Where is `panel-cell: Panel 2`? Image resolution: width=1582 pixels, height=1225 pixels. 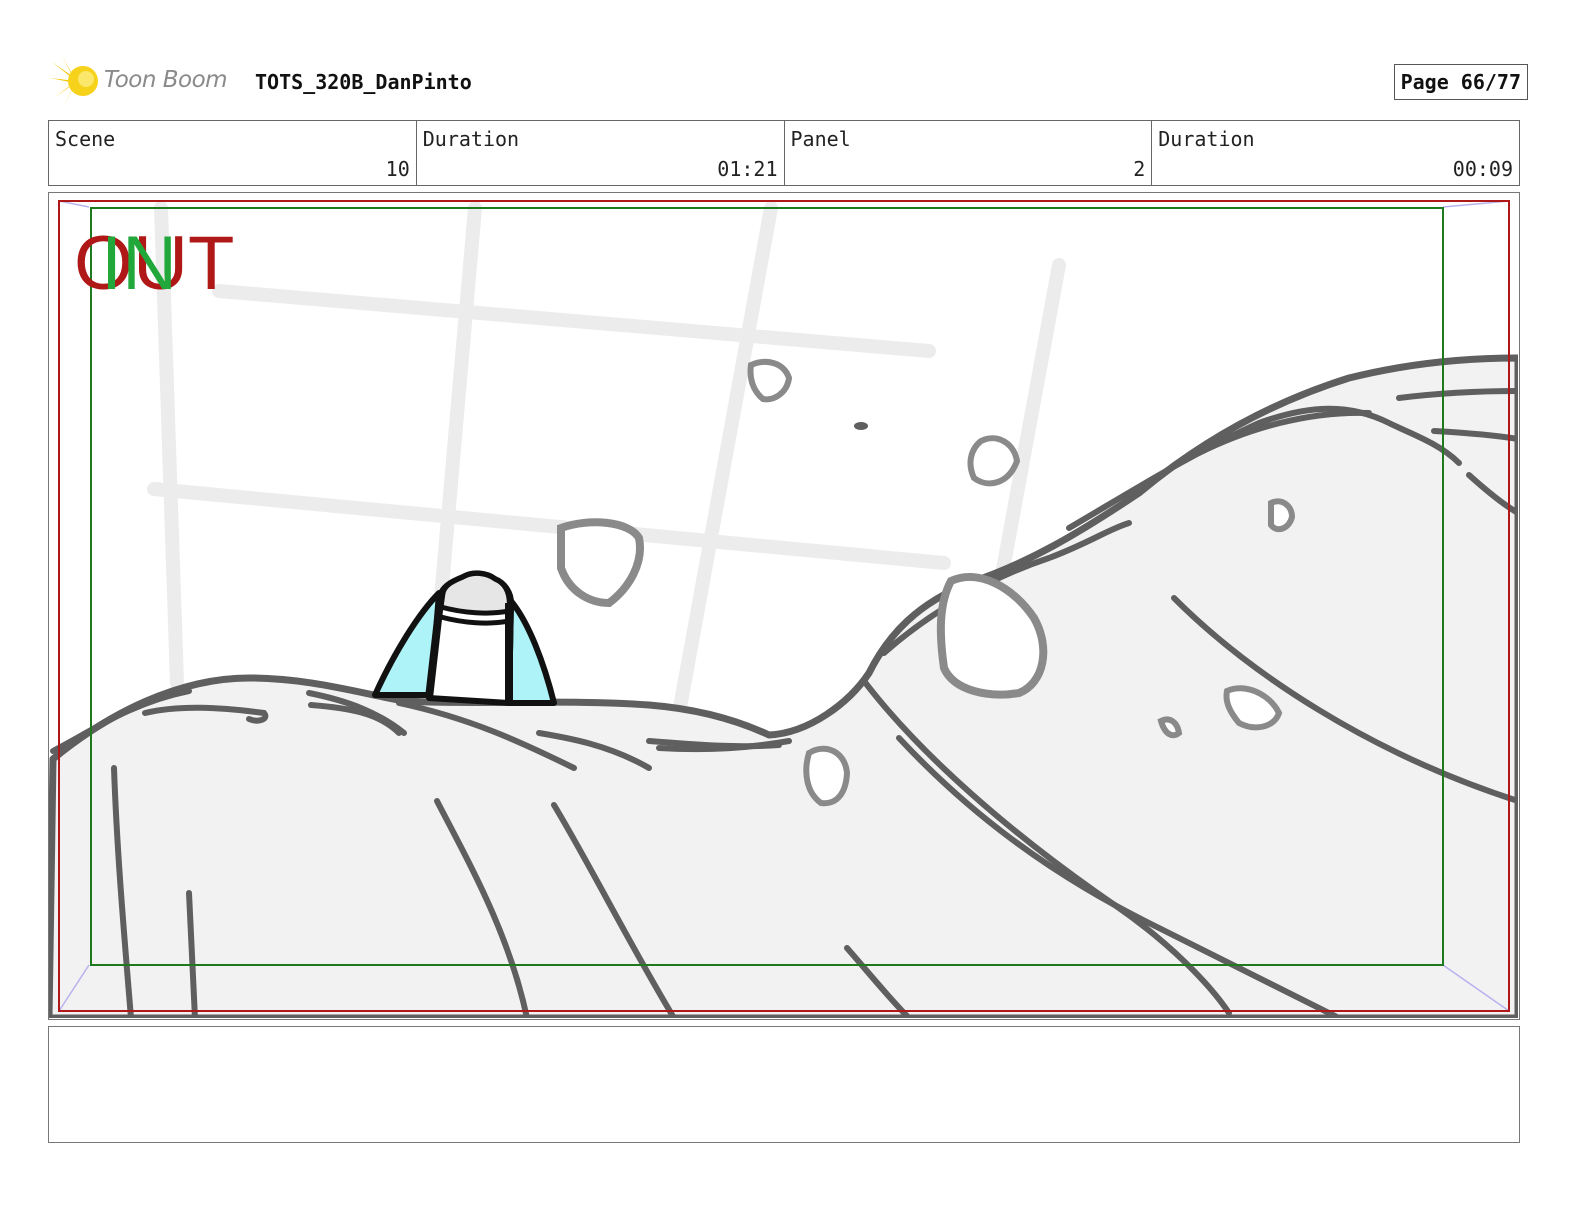
panel-cell: Panel 2 is located at coordinates (969, 153).